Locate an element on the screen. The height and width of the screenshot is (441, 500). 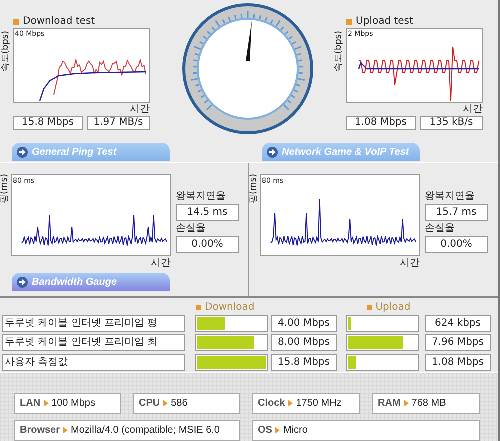
speed-readout: 1.08 Mbps is located at coordinates (381, 123).